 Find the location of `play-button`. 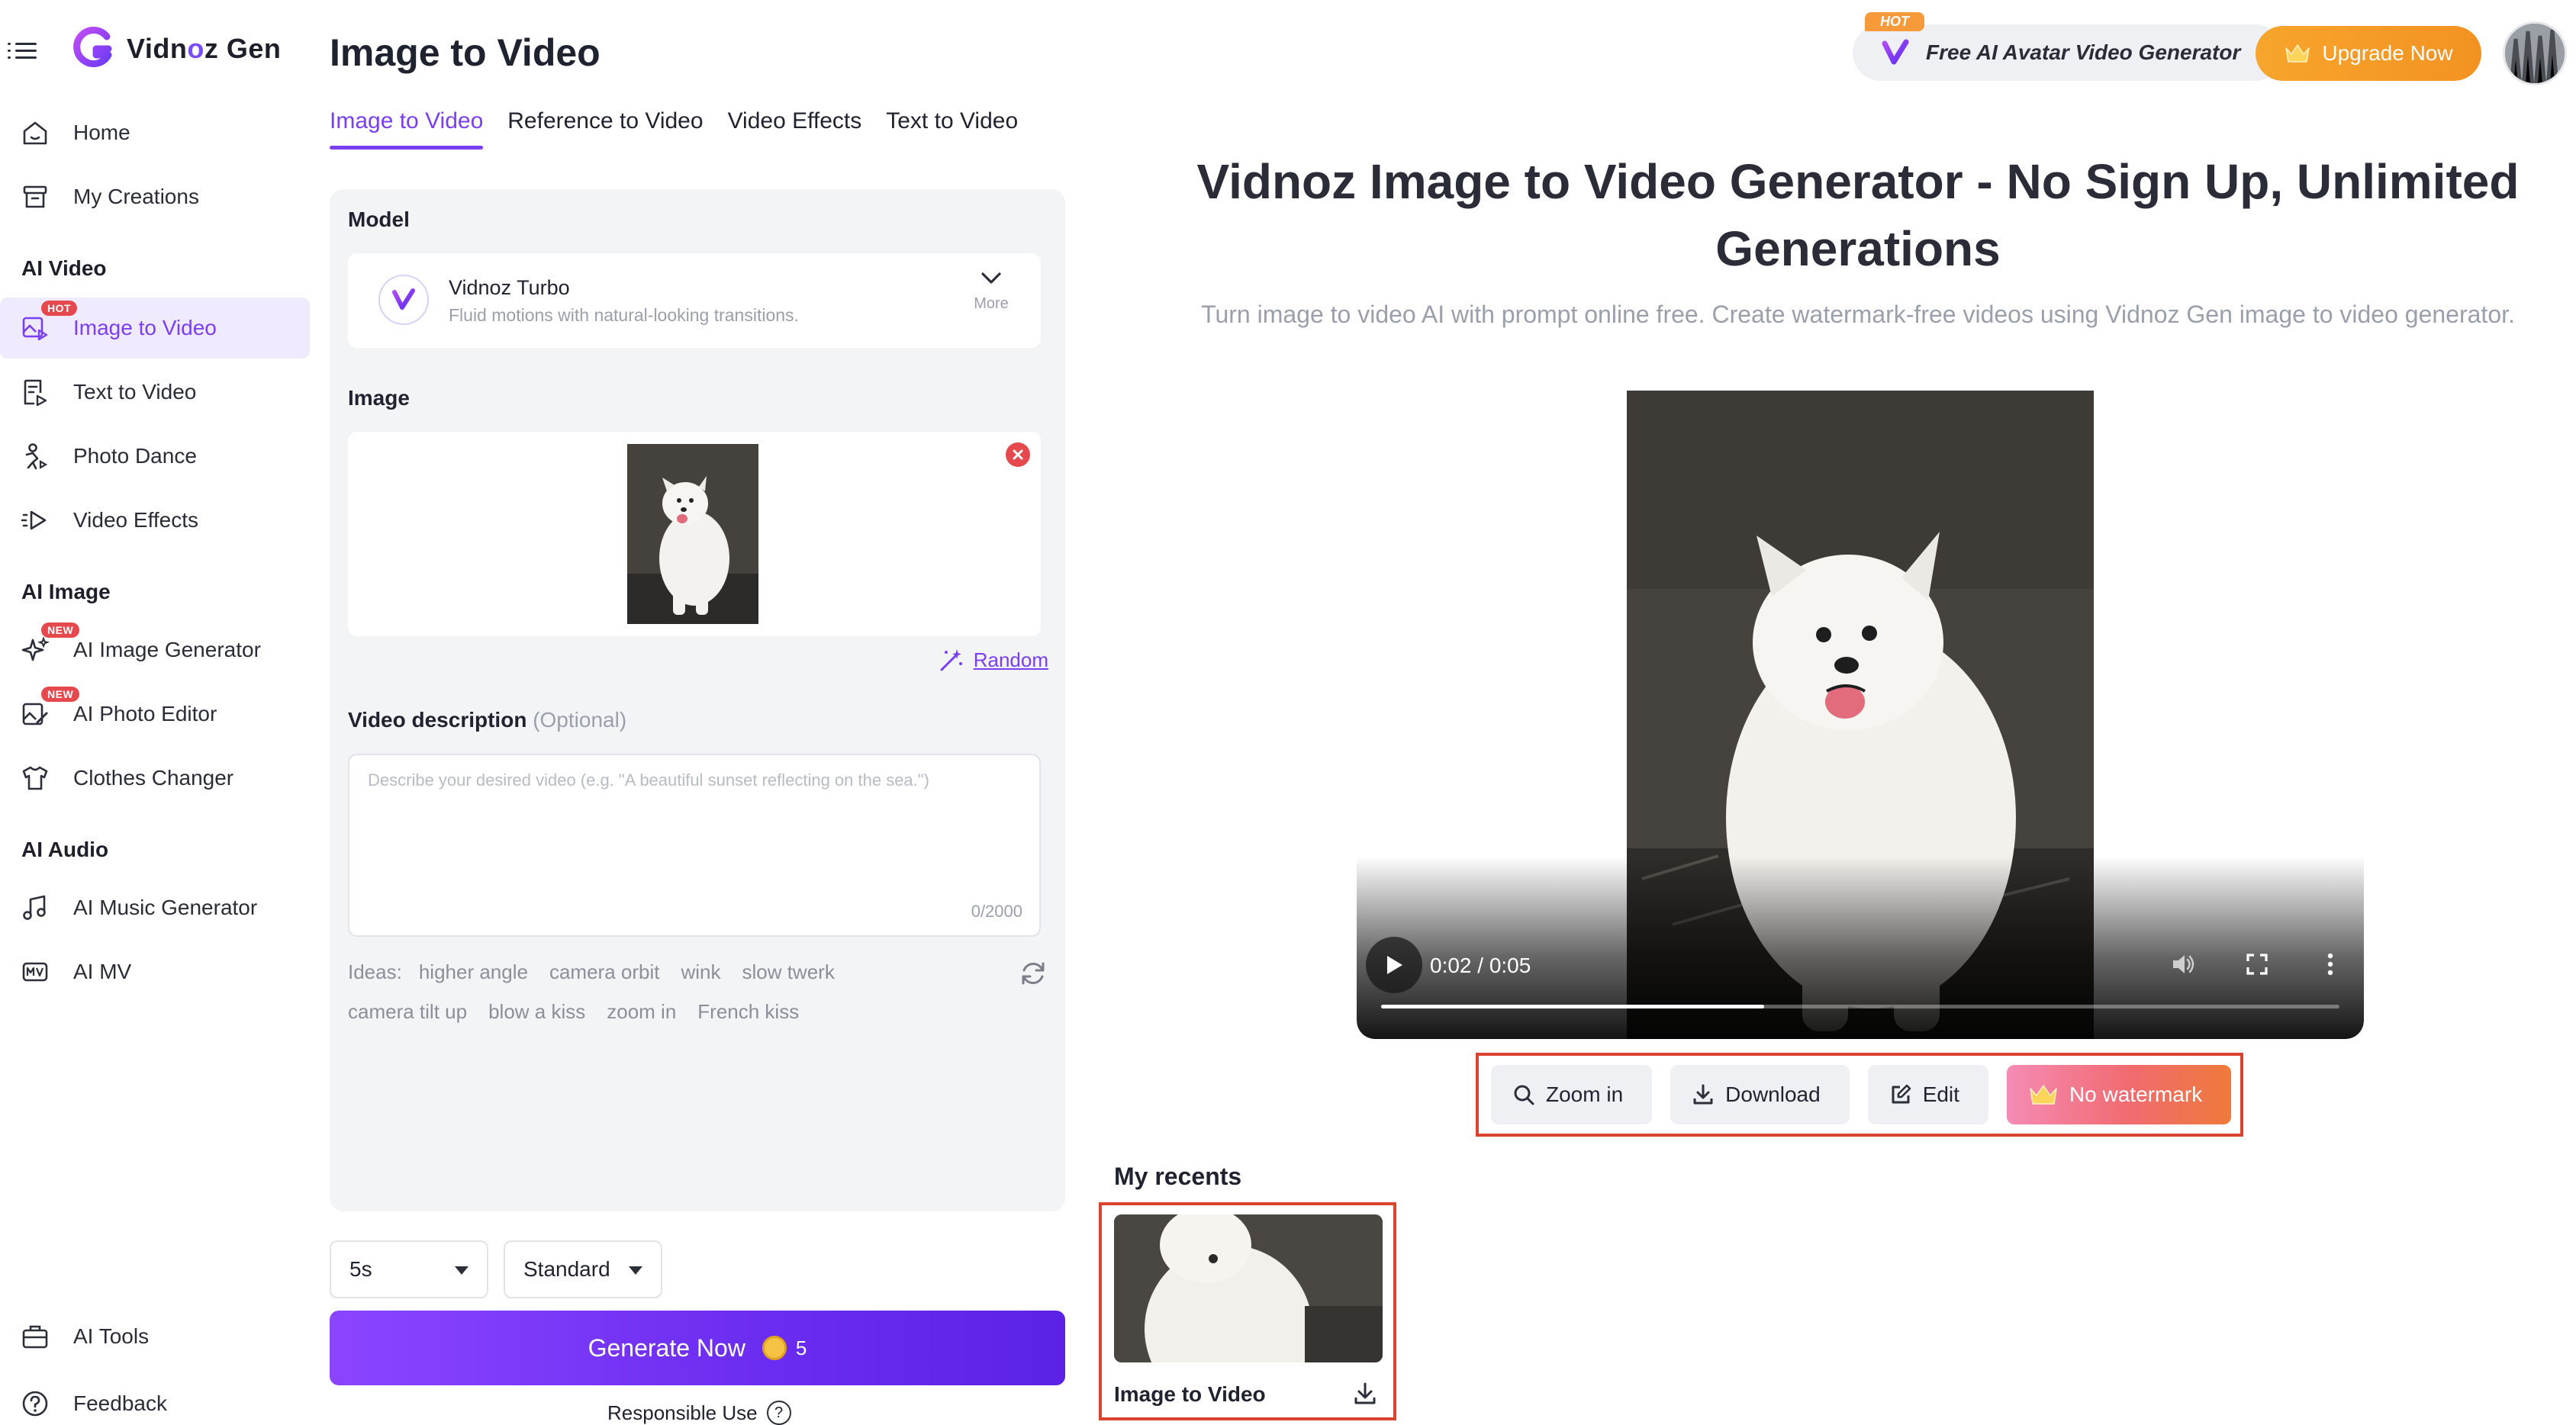

play-button is located at coordinates (1394, 965).